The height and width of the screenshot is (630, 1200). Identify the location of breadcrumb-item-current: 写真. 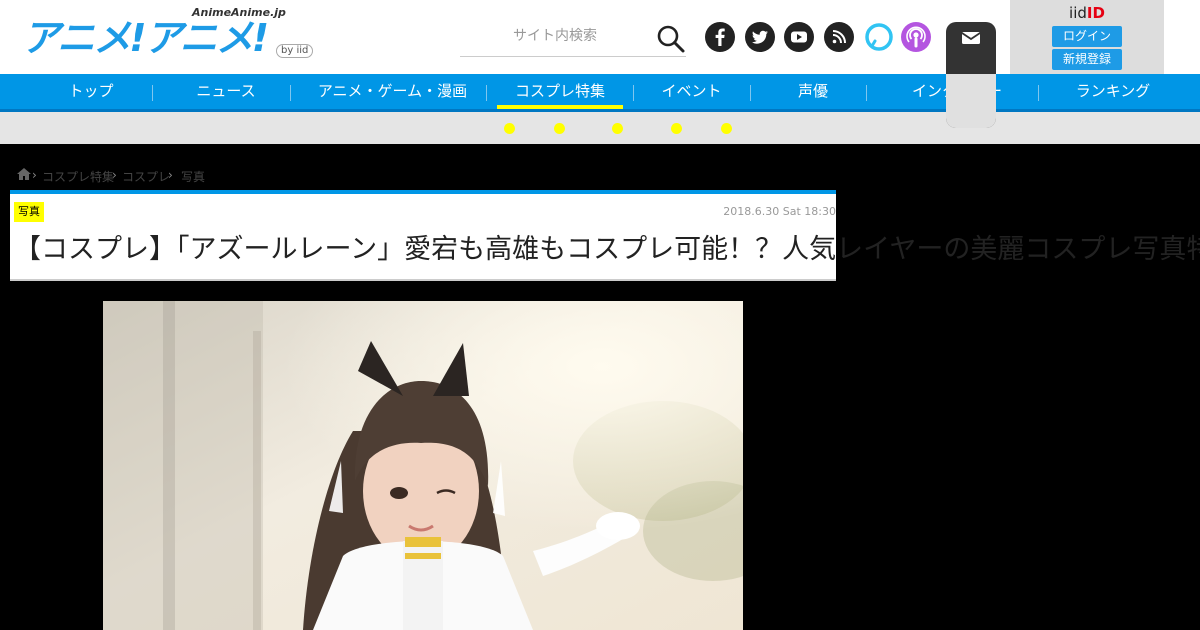
(193, 177).